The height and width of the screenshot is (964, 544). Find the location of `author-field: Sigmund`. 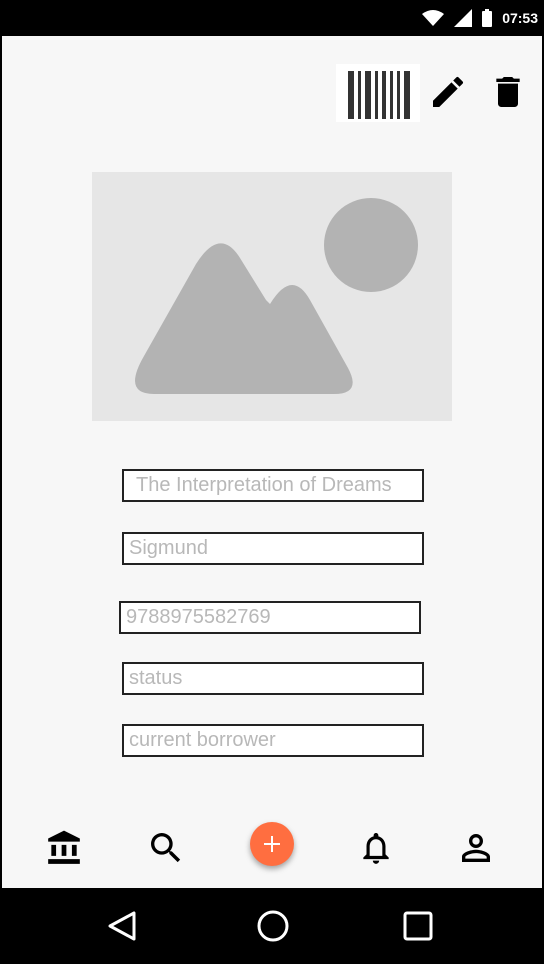

author-field: Sigmund is located at coordinates (273, 548).